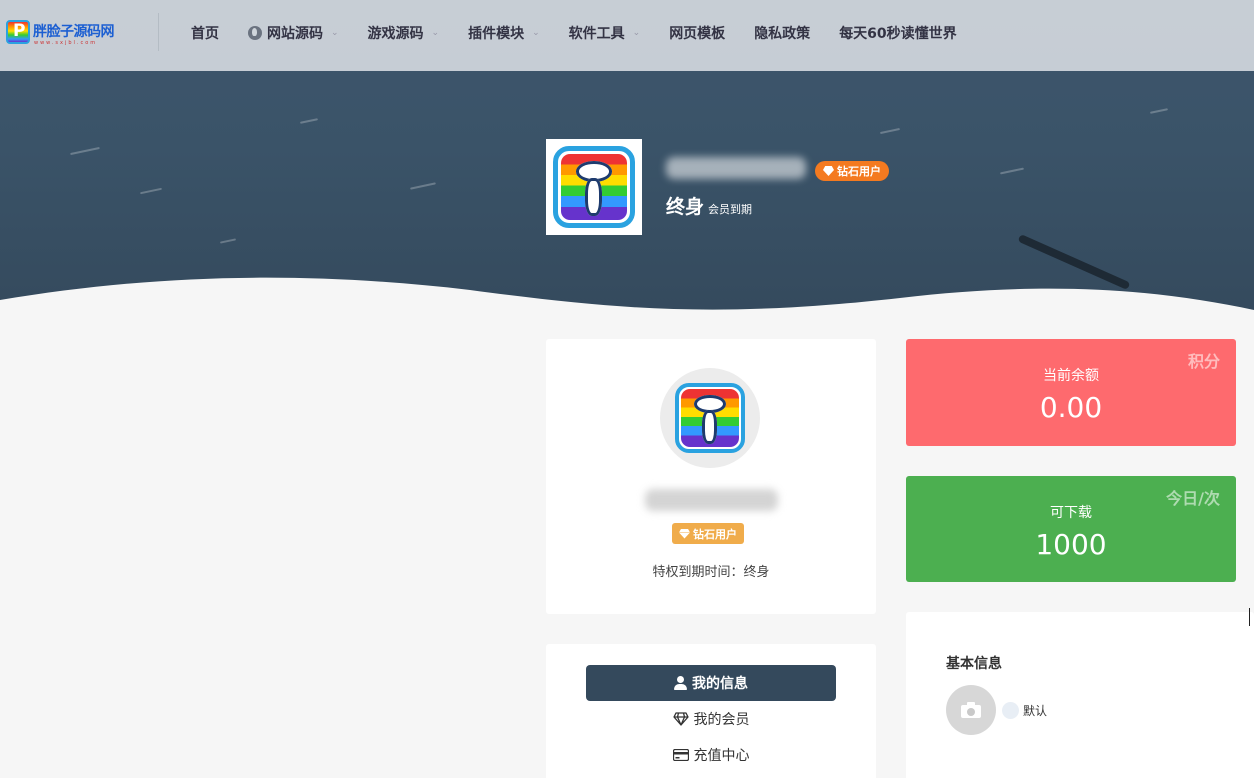 This screenshot has height=778, width=1254. What do you see at coordinates (66, 43) in the screenshot?
I see `logo-subtext: www.sxjbl.com` at bounding box center [66, 43].